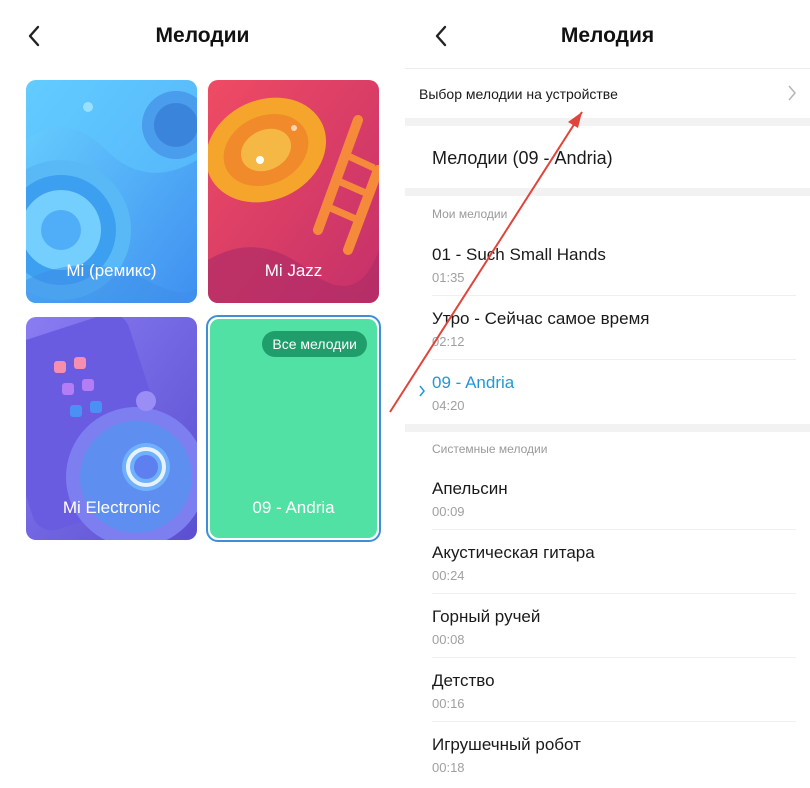 The image size is (810, 788). I want to click on device-picker-label: Выбор мелодии на устройстве, so click(518, 94).